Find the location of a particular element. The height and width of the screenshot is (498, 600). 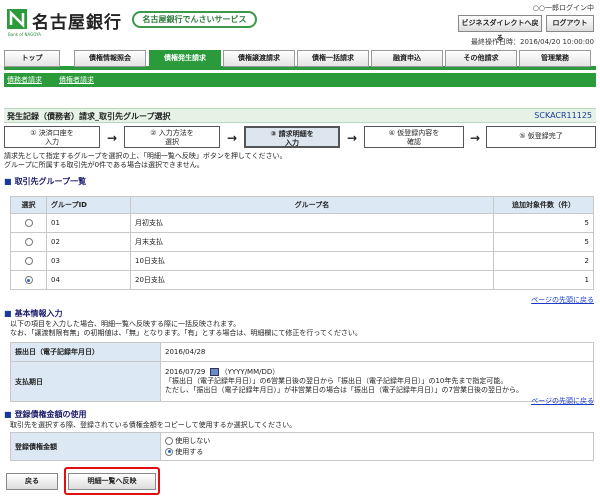

logout-button: ログアウト is located at coordinates (570, 23).